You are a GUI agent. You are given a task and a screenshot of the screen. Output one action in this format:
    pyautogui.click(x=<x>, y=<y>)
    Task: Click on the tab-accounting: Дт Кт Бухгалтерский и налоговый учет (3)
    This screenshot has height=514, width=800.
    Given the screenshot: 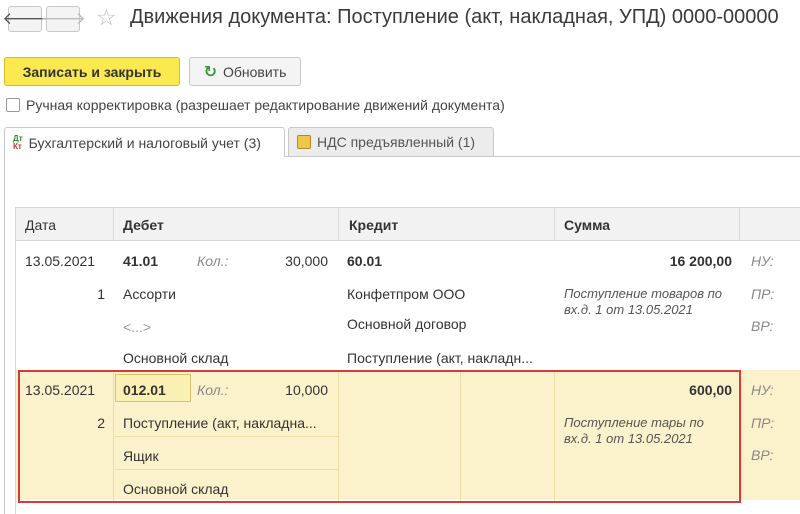 What is the action you would take?
    pyautogui.click(x=144, y=142)
    